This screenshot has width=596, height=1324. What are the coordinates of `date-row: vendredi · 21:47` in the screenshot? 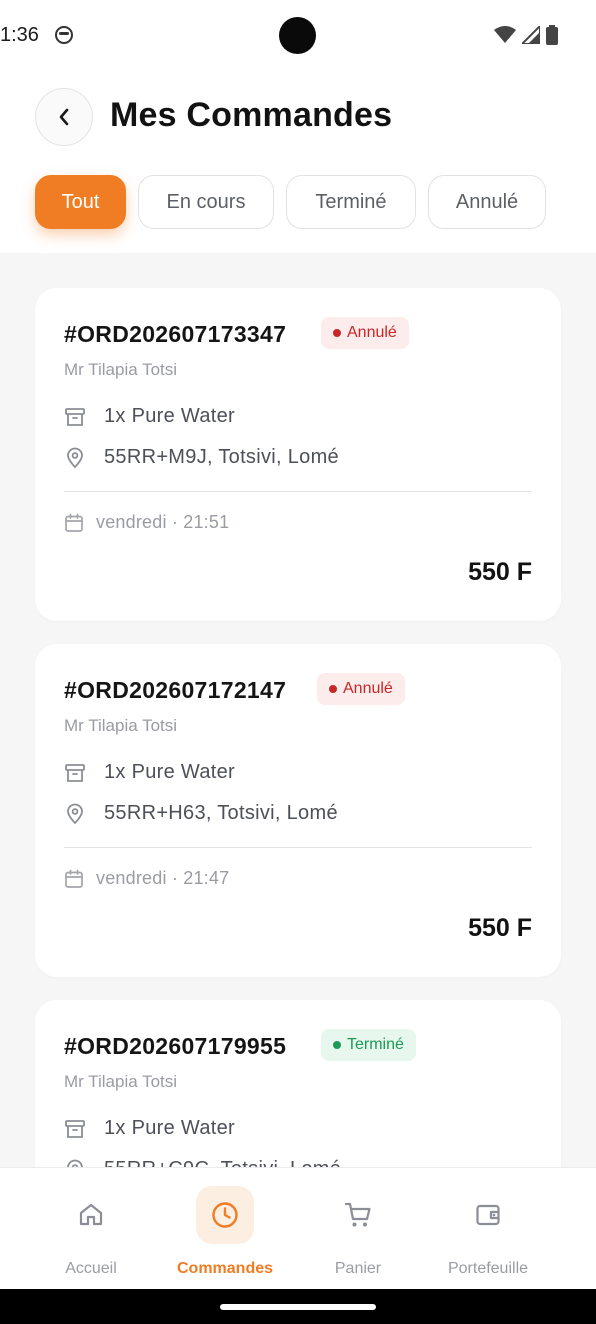 It's located at (146, 878).